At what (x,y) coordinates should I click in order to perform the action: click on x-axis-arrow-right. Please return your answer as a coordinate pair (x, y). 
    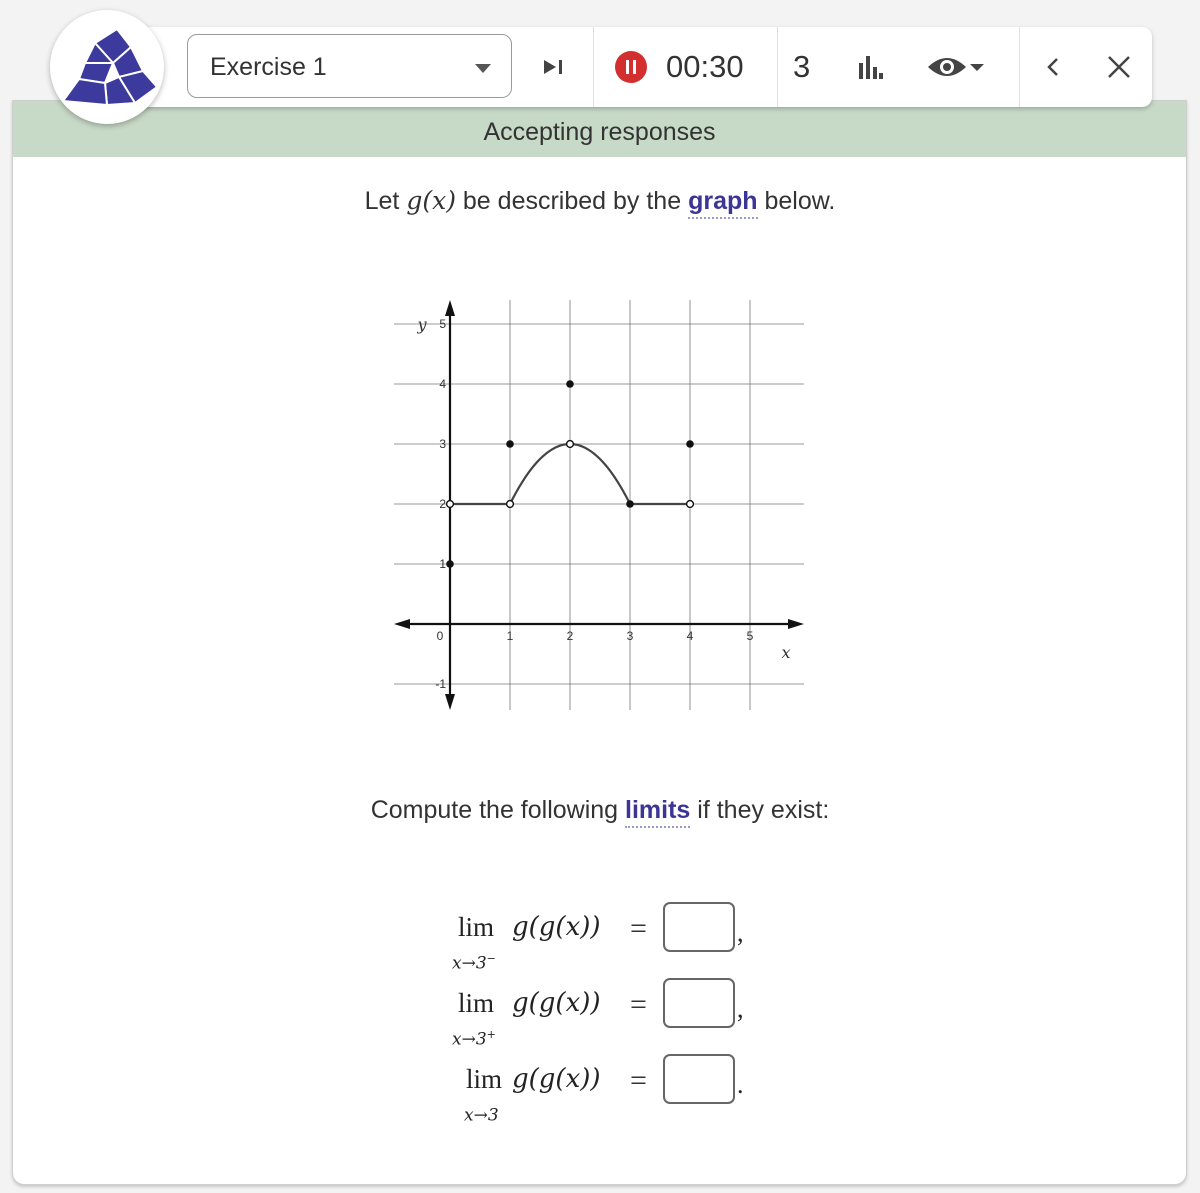
    Looking at the image, I should click on (796, 624).